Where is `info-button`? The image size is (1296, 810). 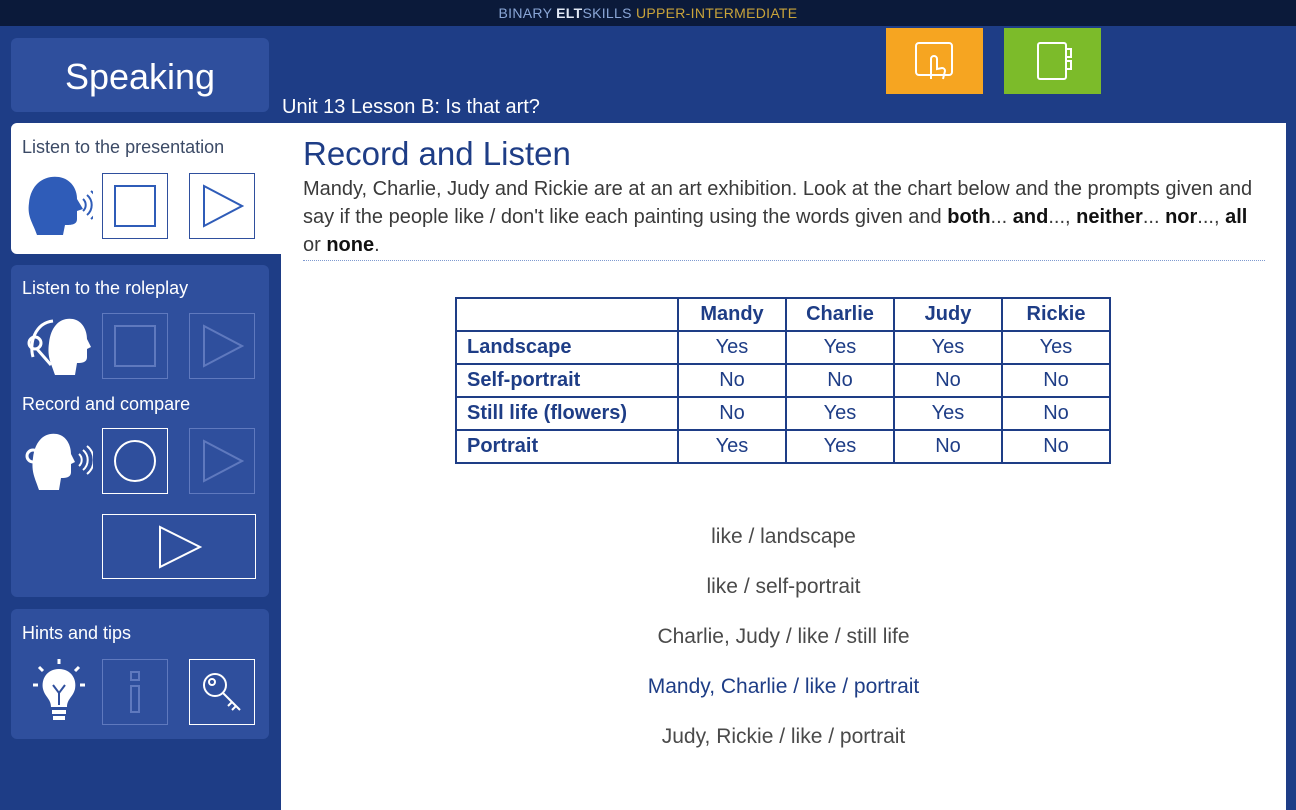
info-button is located at coordinates (135, 692).